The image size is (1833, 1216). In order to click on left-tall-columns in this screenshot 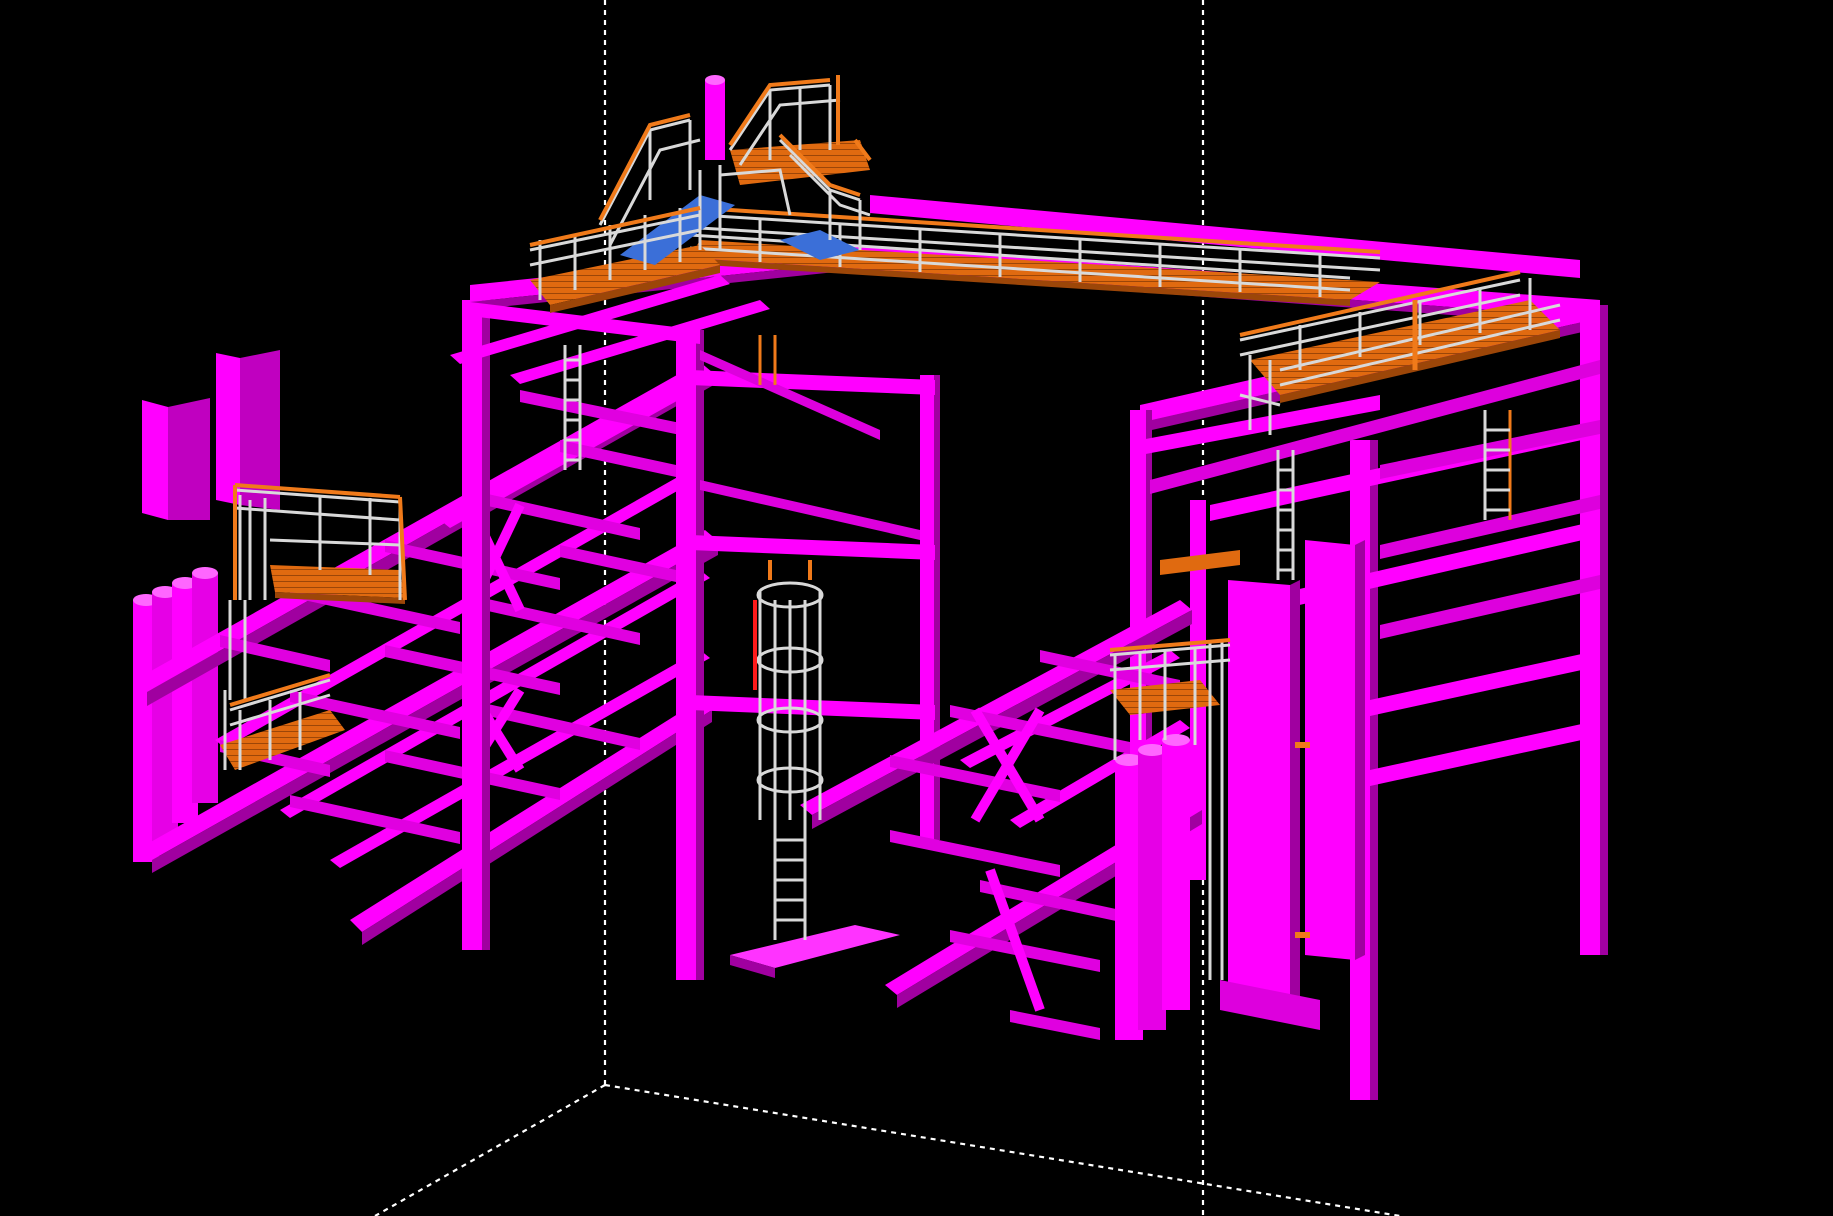, I will do `click(211, 435)`.